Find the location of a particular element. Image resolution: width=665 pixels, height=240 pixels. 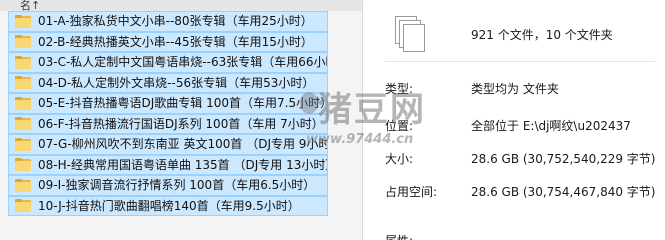

folder-row: 06-F-抖音热播流行国语DJ系列 100首（车用 7小时） is located at coordinates (168, 123).